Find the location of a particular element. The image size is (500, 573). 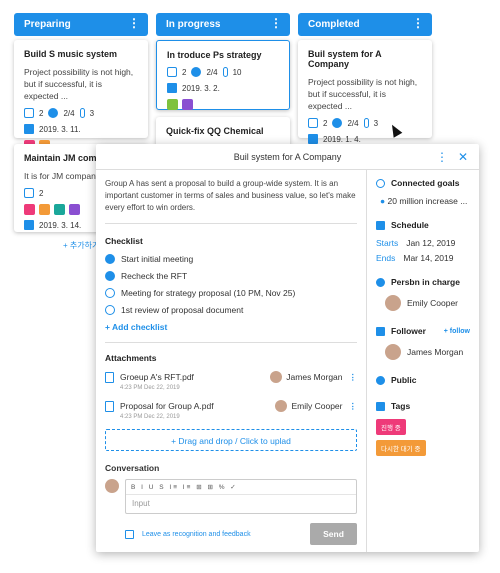

task-card: Quick-fix QQ Chemical is located at coordinates (223, 132).